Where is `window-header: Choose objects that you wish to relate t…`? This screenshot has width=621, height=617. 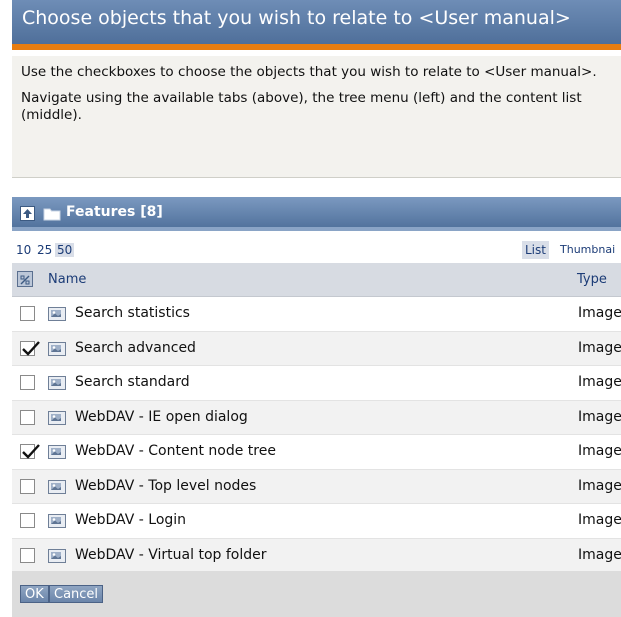 window-header: Choose objects that you wish to relate t… is located at coordinates (316, 25).